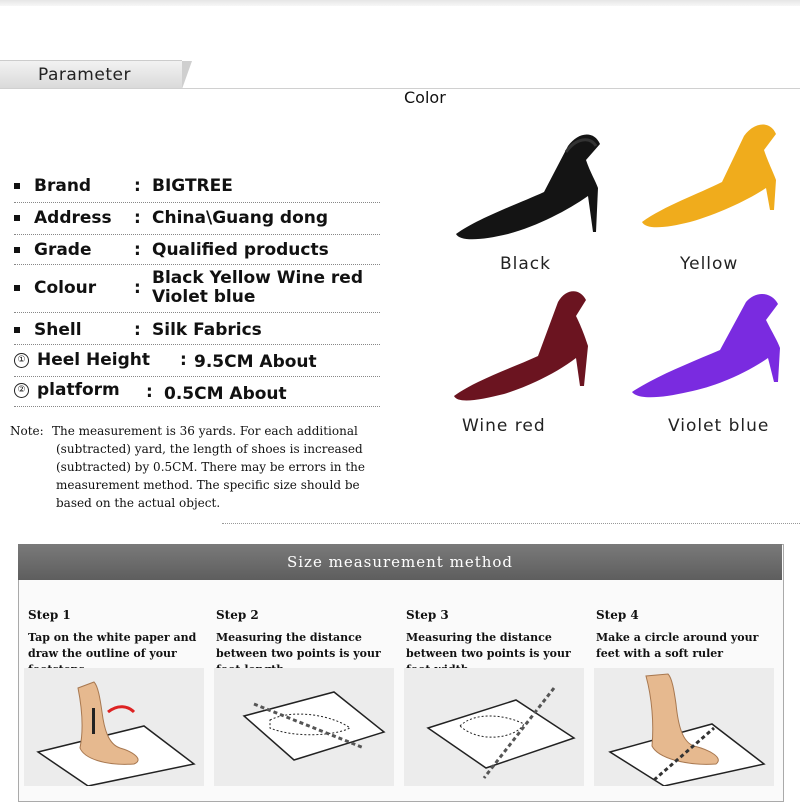 The width and height of the screenshot is (800, 802). What do you see at coordinates (78, 390) in the screenshot?
I see `spec-label: platform` at bounding box center [78, 390].